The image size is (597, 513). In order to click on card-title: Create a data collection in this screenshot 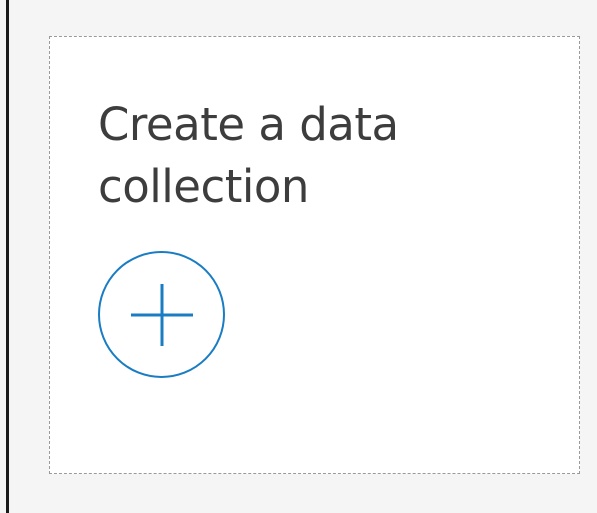, I will do `click(248, 155)`.